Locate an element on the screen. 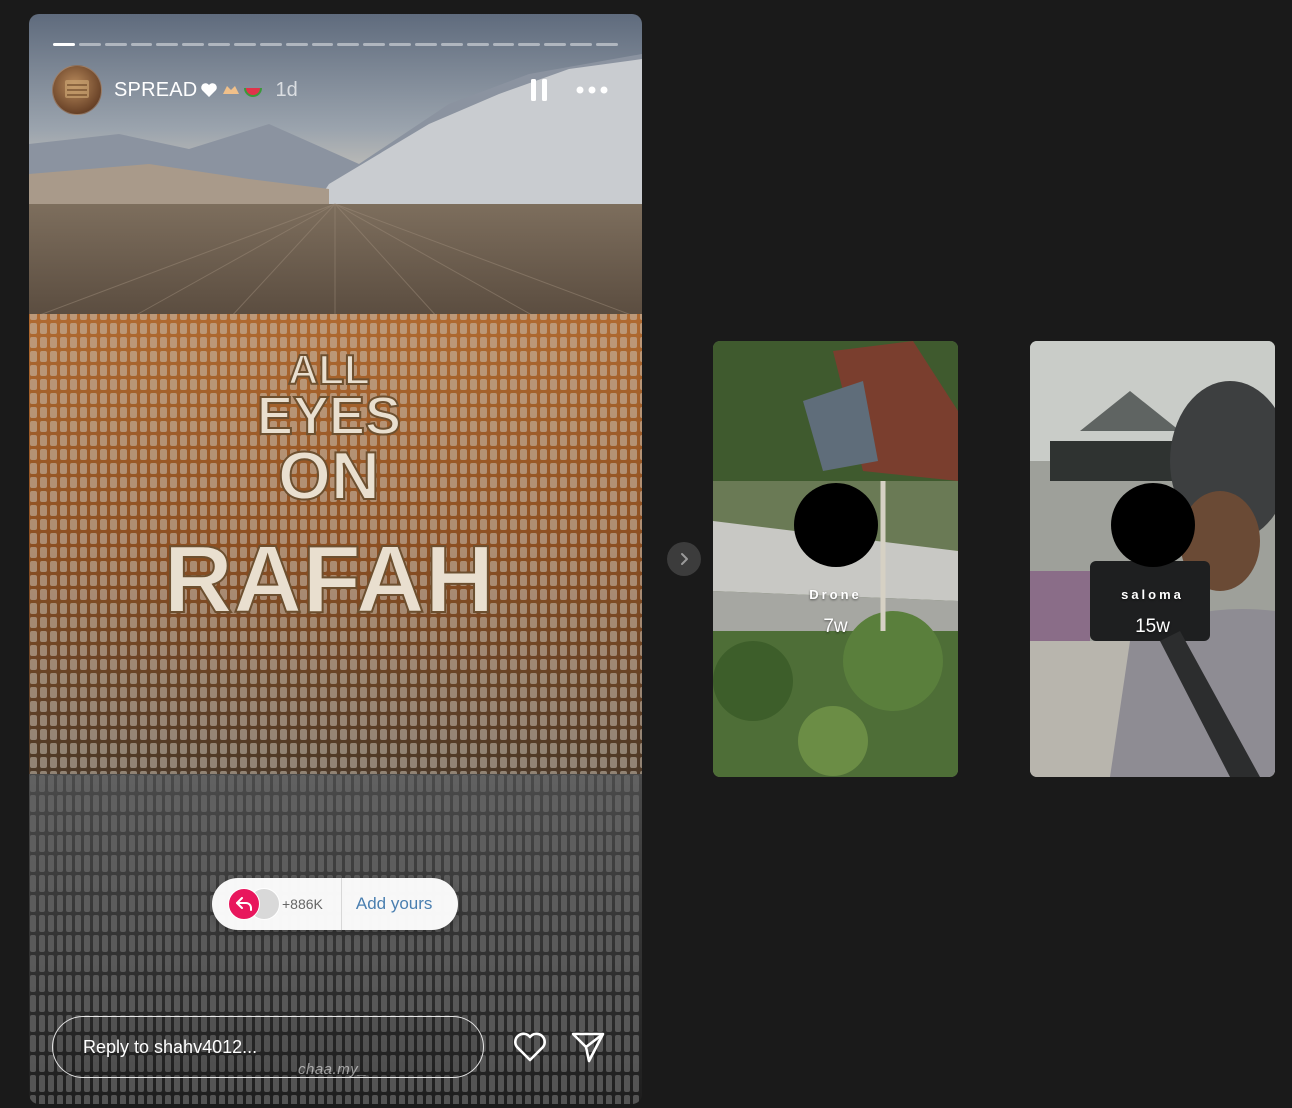 This screenshot has width=1292, height=1108. chevron-right-icon is located at coordinates (684, 559).